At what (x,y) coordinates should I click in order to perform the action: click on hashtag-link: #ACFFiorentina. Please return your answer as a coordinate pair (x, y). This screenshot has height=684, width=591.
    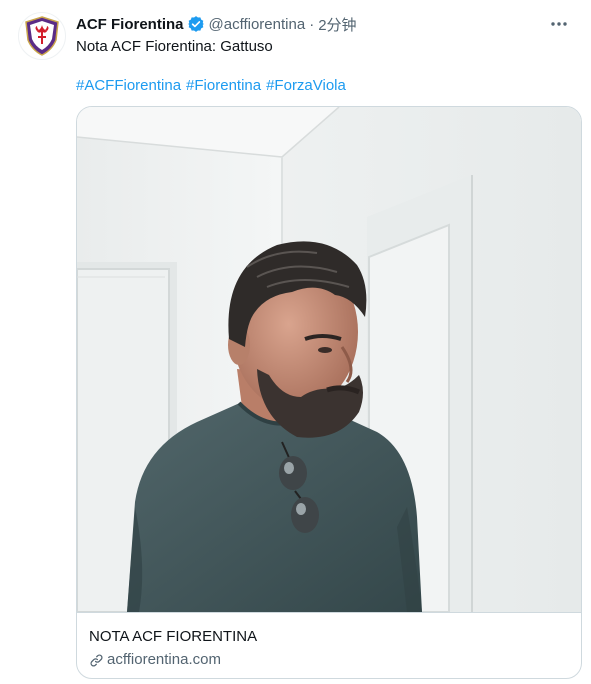
    Looking at the image, I should click on (128, 86).